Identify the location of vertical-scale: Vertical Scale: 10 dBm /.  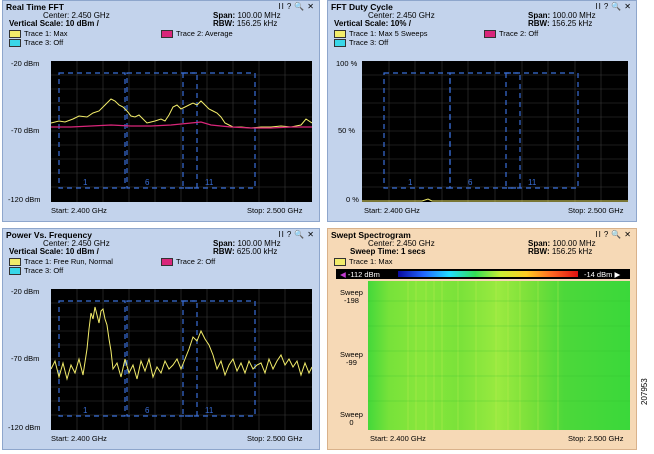
(54, 251).